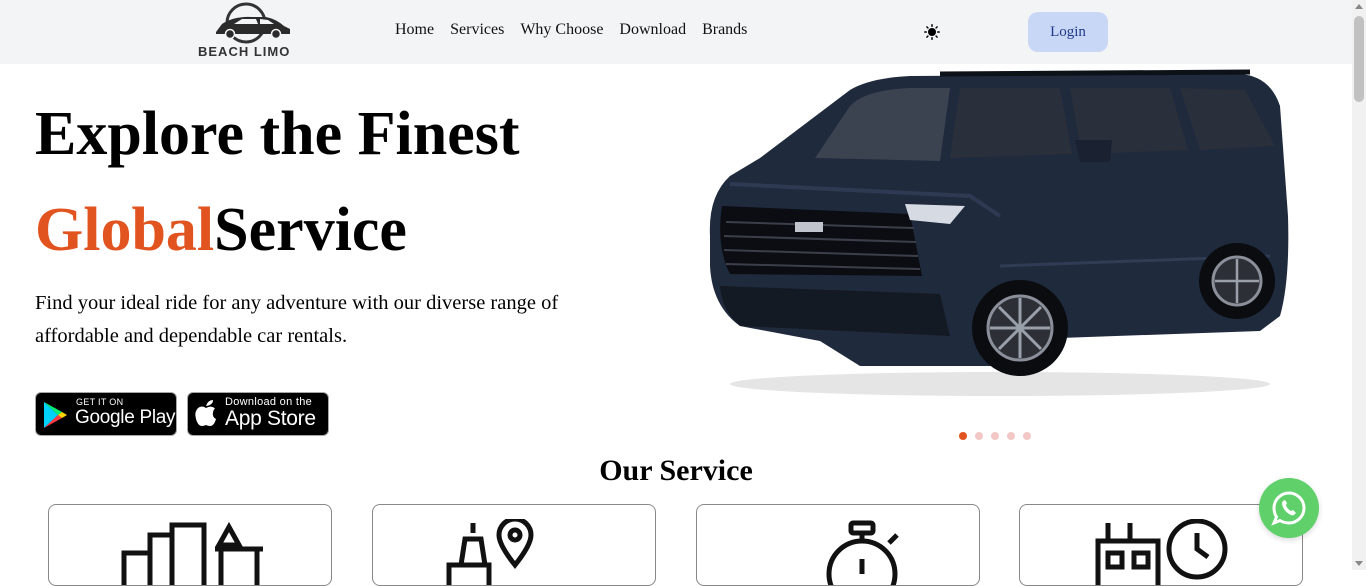 The image size is (1366, 586). Describe the element at coordinates (1161, 552) in the screenshot. I see `hourly-clock-icon` at that location.